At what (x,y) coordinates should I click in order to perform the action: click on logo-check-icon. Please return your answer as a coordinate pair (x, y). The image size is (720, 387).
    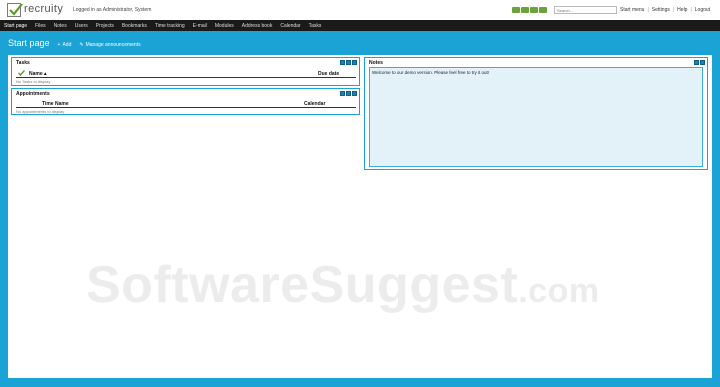
    Looking at the image, I should click on (15, 10).